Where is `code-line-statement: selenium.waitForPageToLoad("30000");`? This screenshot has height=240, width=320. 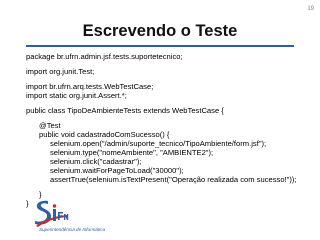 code-line-statement: selenium.waitForPageToLoad("30000"); is located at coordinates (117, 170).